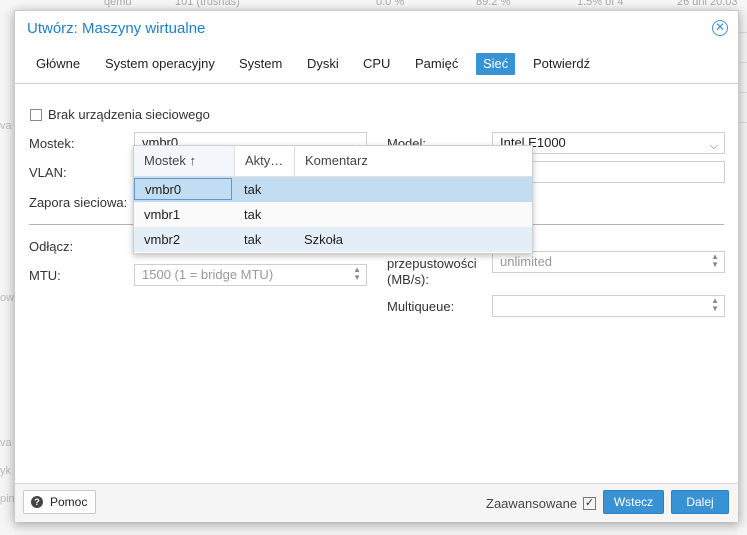 This screenshot has width=747, height=535. What do you see at coordinates (421, 306) in the screenshot?
I see `multiqueue-label: Multiqueue:` at bounding box center [421, 306].